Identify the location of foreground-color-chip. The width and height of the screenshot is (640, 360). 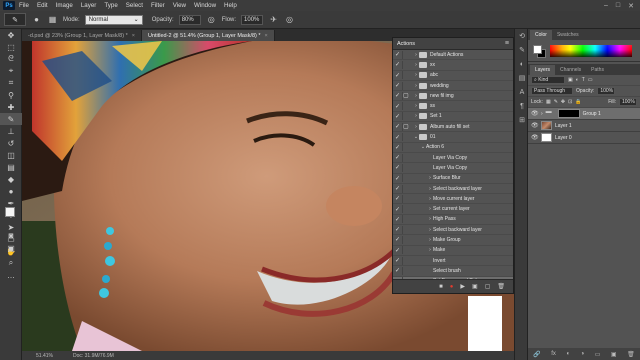
(537, 49).